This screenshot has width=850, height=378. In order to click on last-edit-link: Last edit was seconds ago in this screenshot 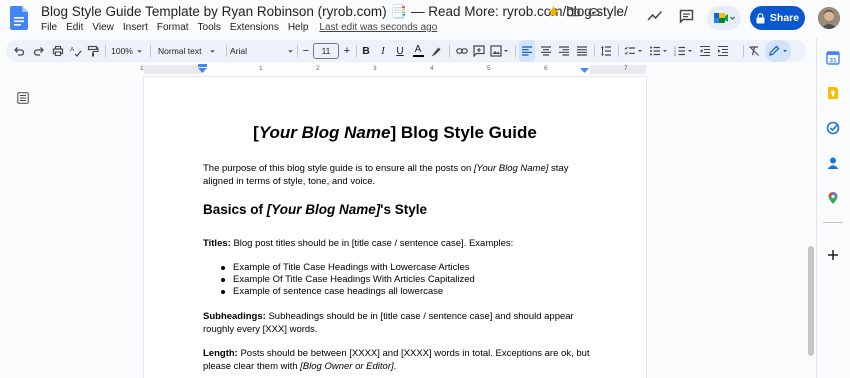, I will do `click(378, 27)`.